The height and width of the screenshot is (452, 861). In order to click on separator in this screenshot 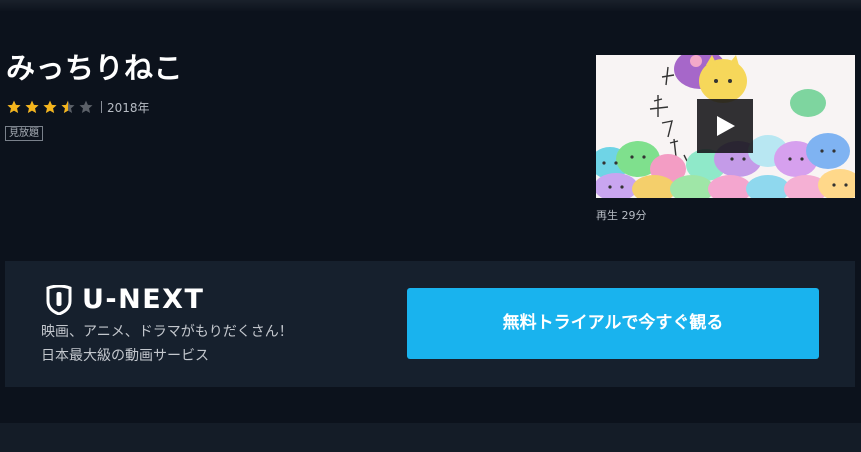, I will do `click(101, 107)`.